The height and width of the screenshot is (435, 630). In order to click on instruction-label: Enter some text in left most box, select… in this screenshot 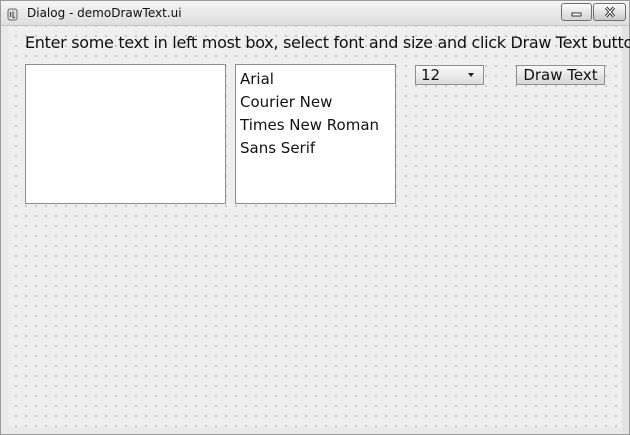, I will do `click(327, 42)`.